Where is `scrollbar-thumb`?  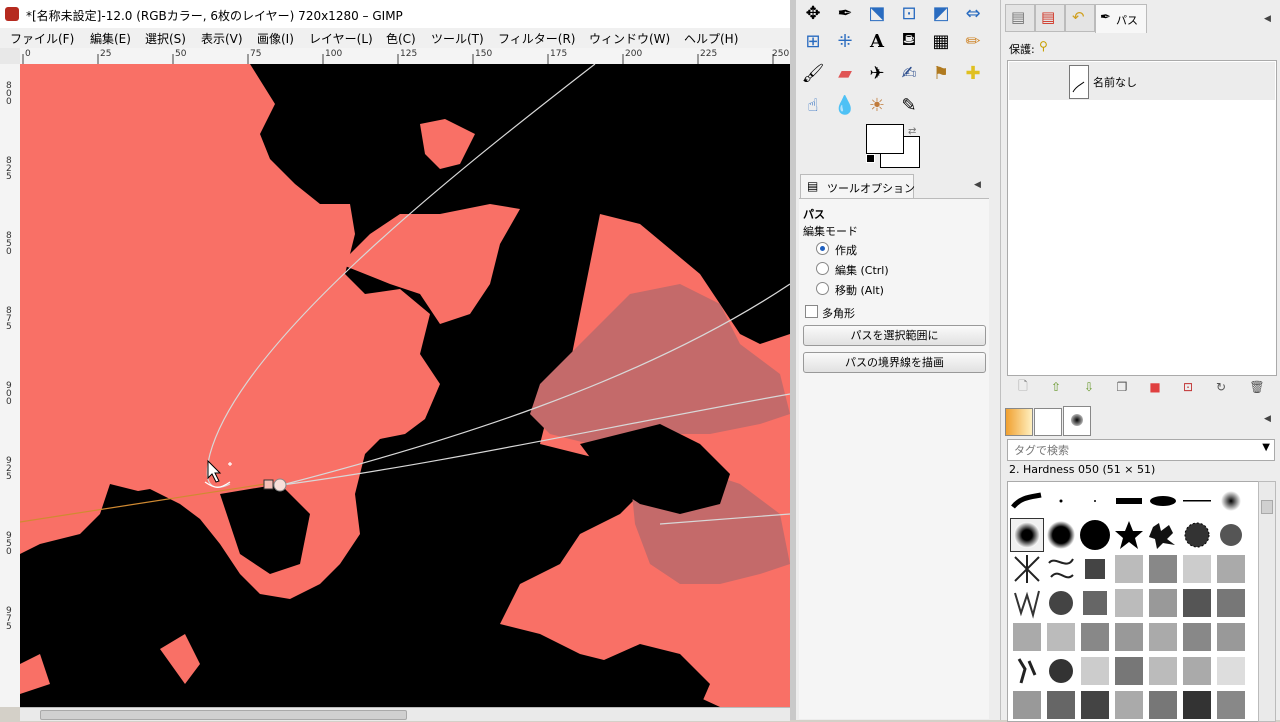
scrollbar-thumb is located at coordinates (1267, 507).